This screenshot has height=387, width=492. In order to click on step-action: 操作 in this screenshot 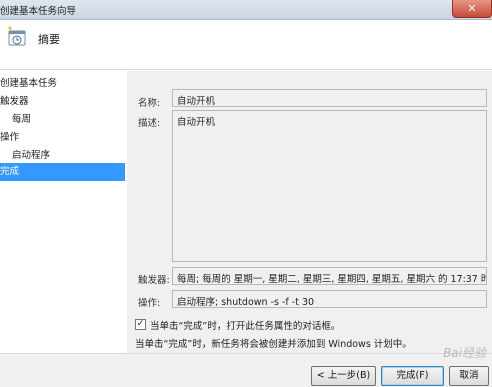, I will do `click(62, 138)`.